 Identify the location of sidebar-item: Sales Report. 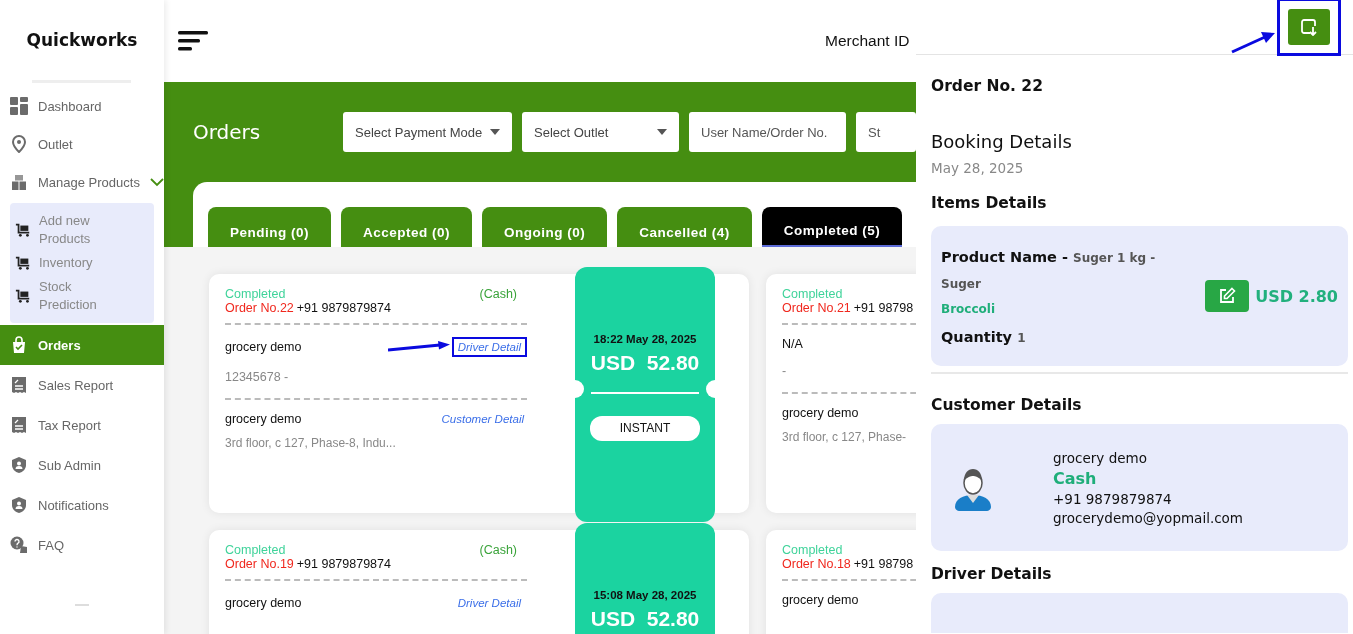
(82, 385).